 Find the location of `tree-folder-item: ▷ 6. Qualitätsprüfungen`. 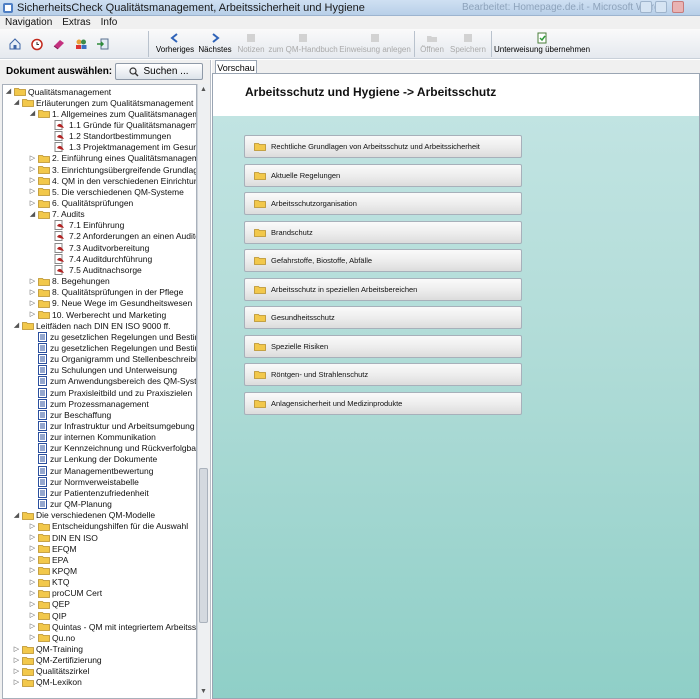

tree-folder-item: ▷ 6. Qualitätsprüfungen is located at coordinates (81, 203).